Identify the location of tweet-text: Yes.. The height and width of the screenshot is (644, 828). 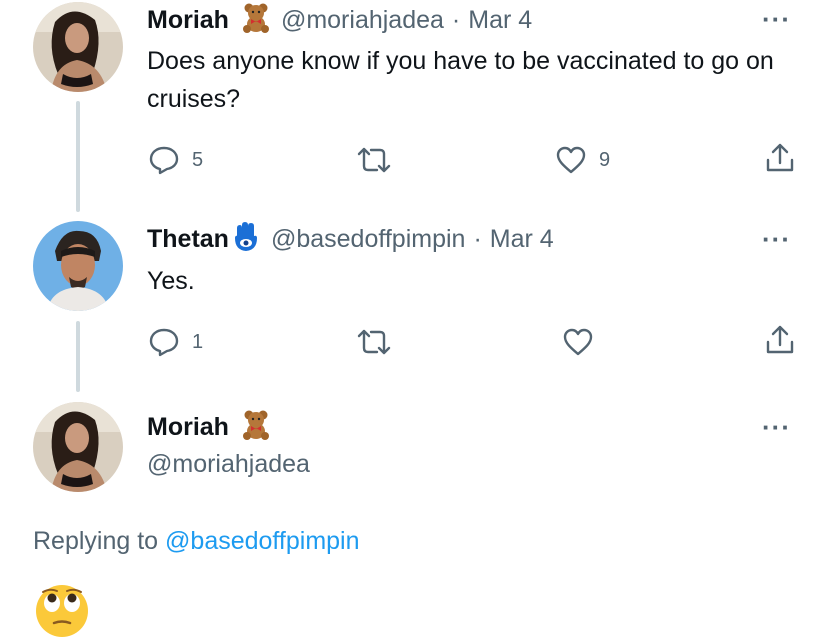
(171, 281).